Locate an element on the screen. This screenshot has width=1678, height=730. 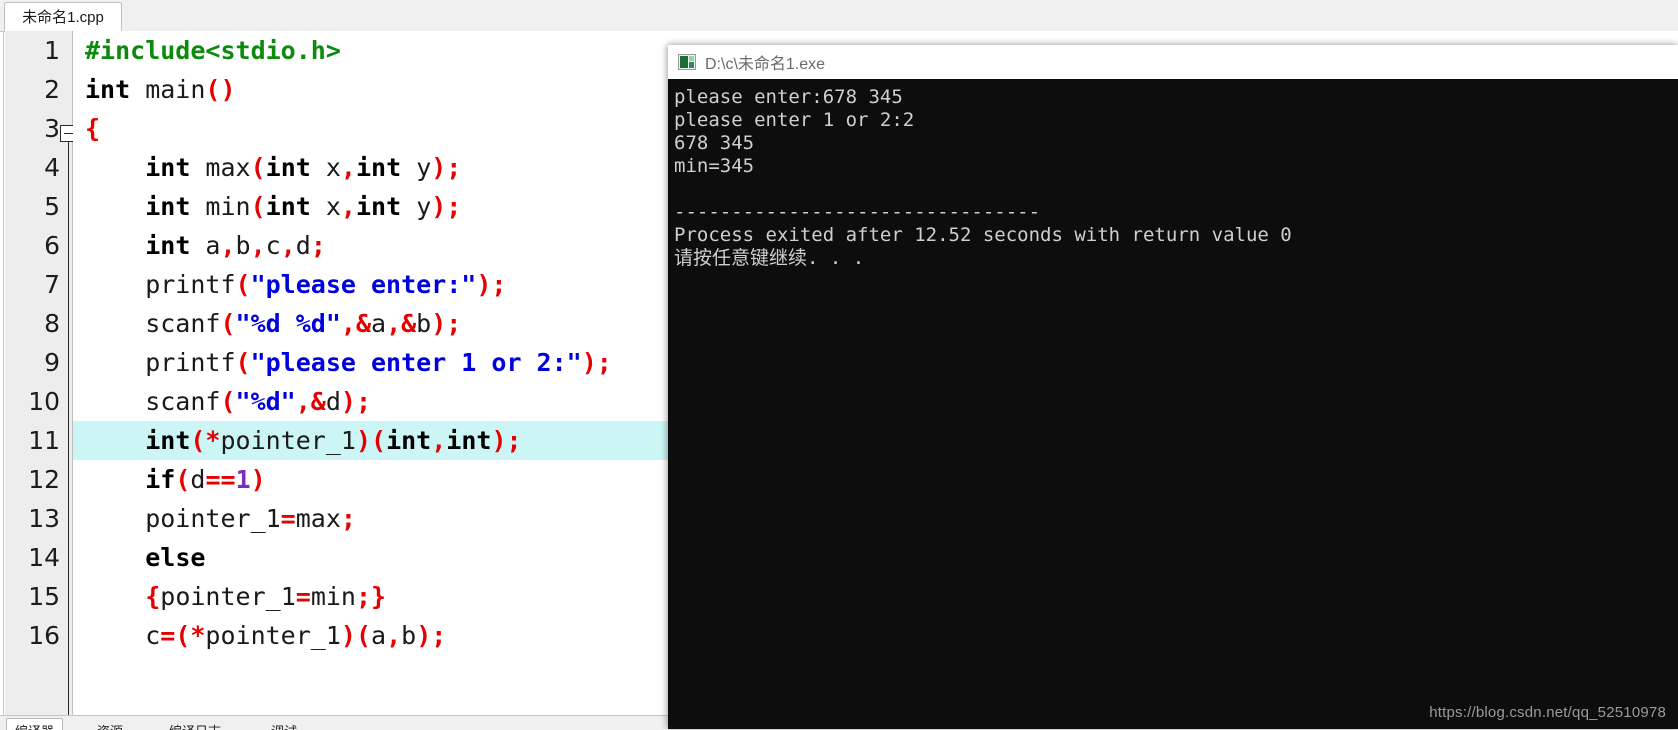
code-token-number: 1 is located at coordinates (243, 479).